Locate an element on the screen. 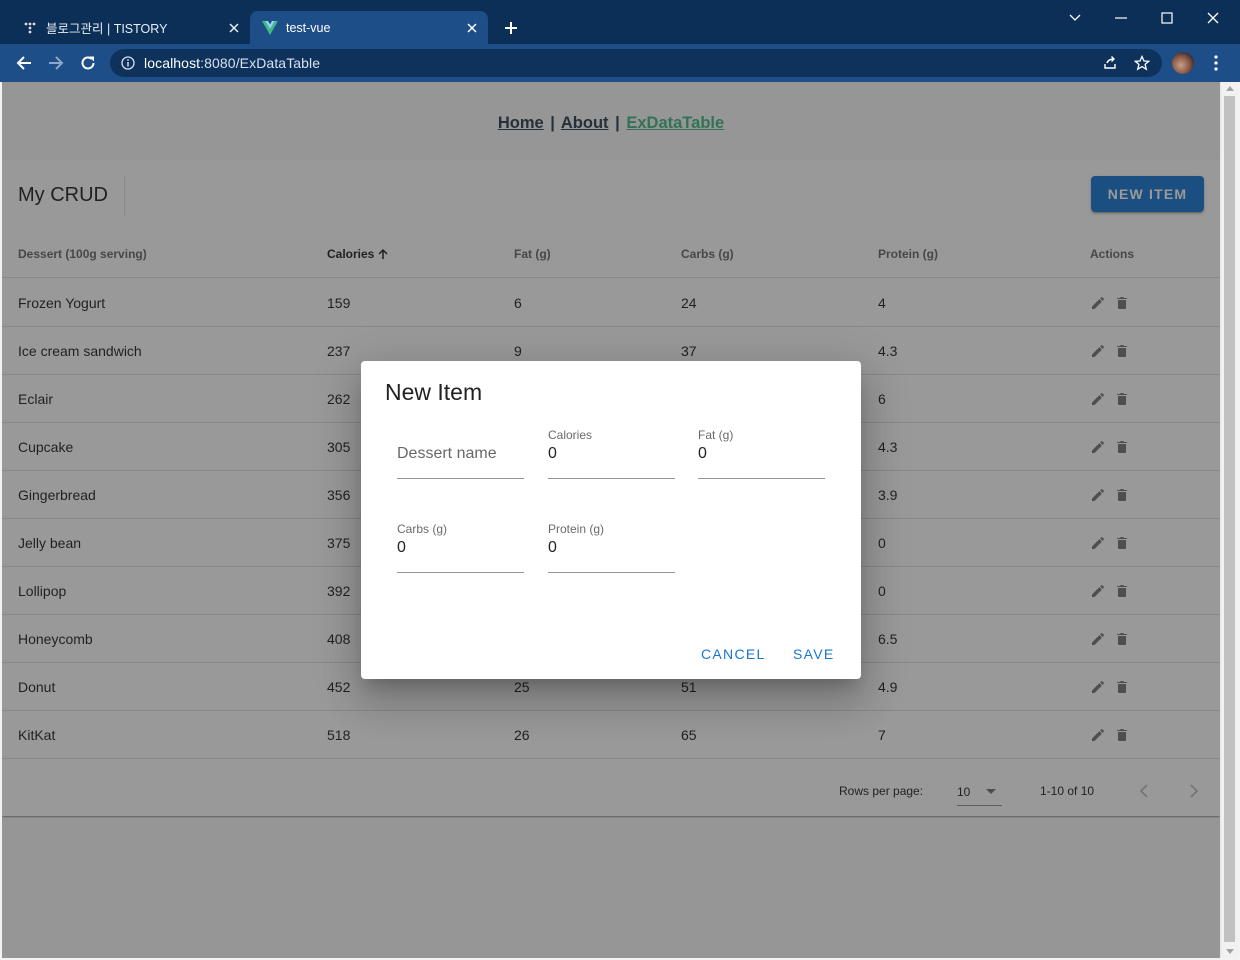 This screenshot has height=960, width=1240. browser-tab-test-vue: test-vue is located at coordinates (369, 27).